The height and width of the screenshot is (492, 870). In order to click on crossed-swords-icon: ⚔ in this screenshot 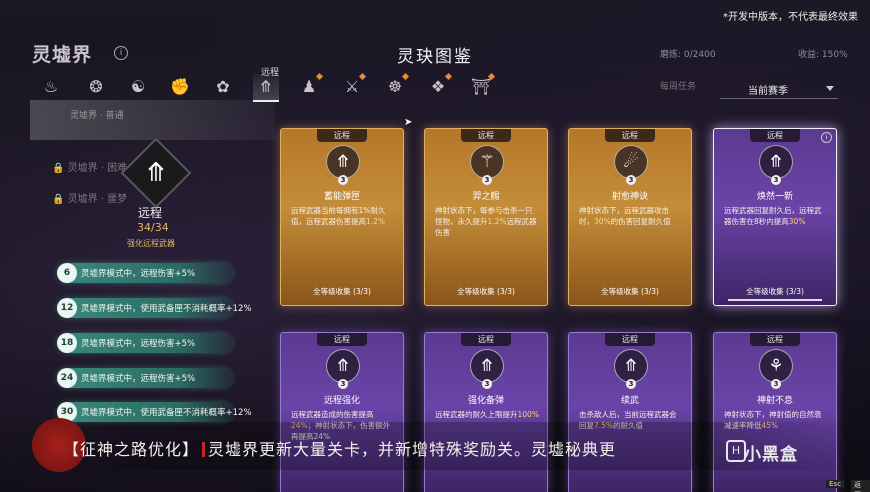, I will do `click(352, 86)`.